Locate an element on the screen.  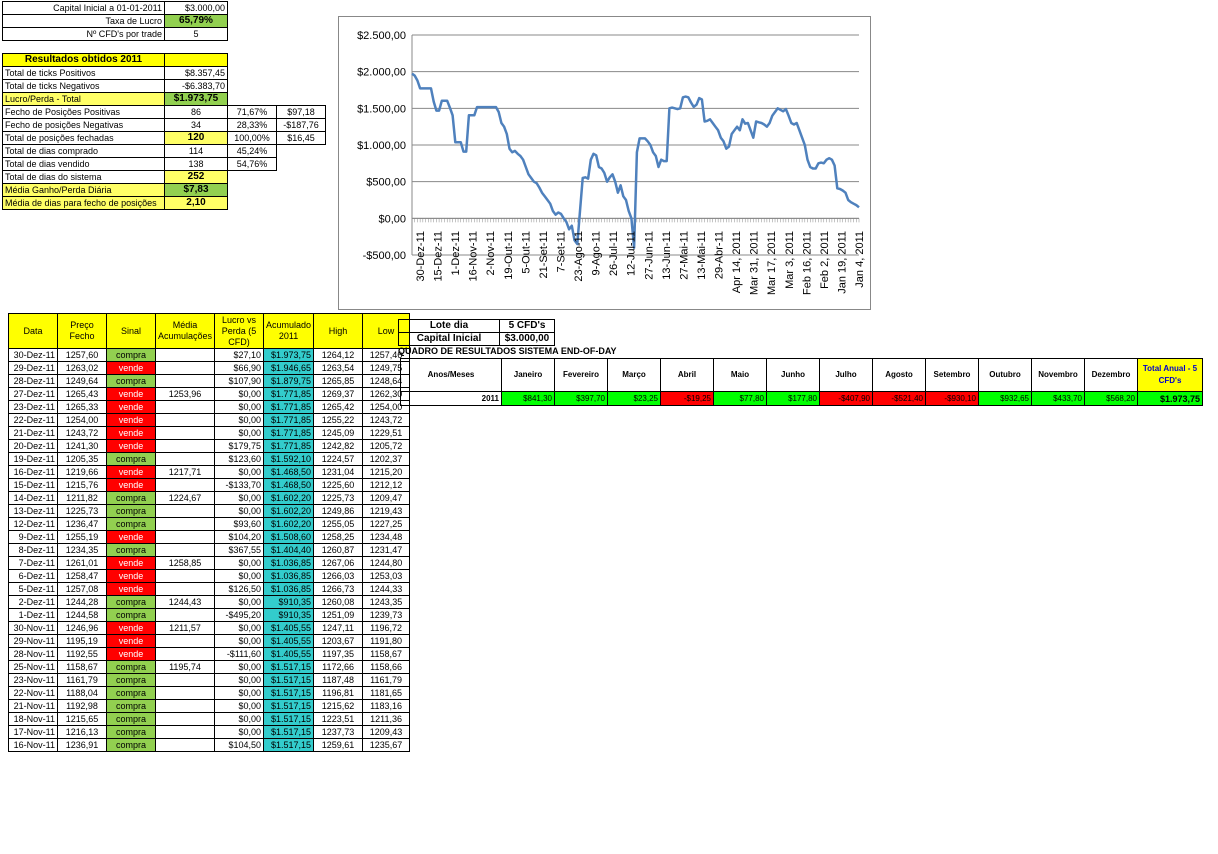
yearly-header-cell: Outubro is located at coordinates (1005, 375).